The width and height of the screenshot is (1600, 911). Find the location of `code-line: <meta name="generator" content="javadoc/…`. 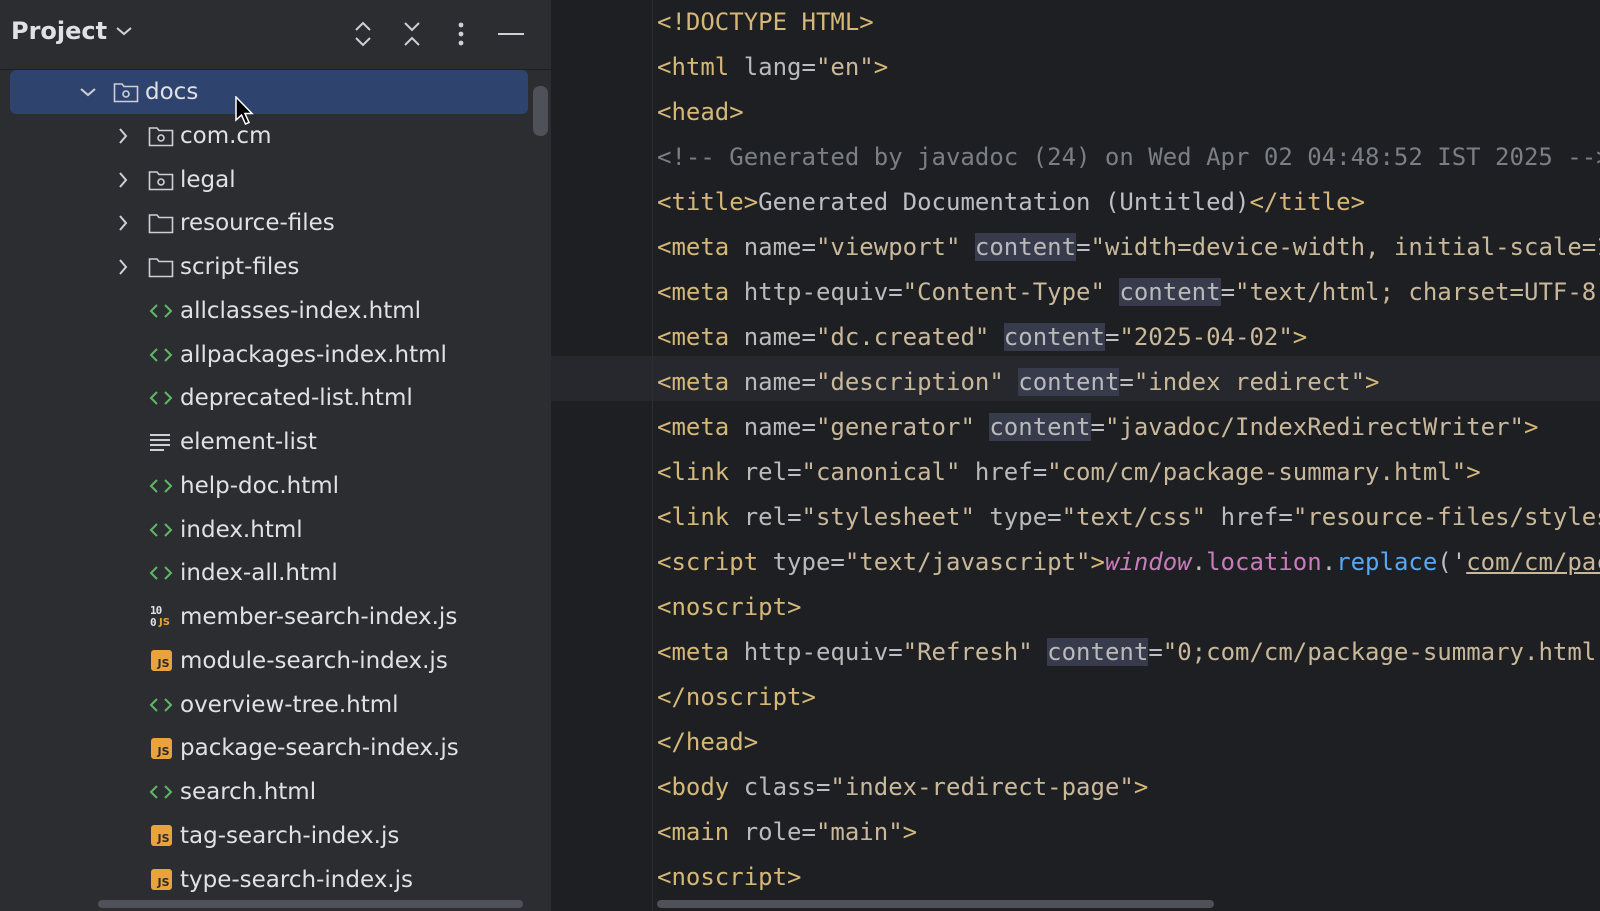

code-line: <meta name="generator" content="javadoc/… is located at coordinates (1097, 427).